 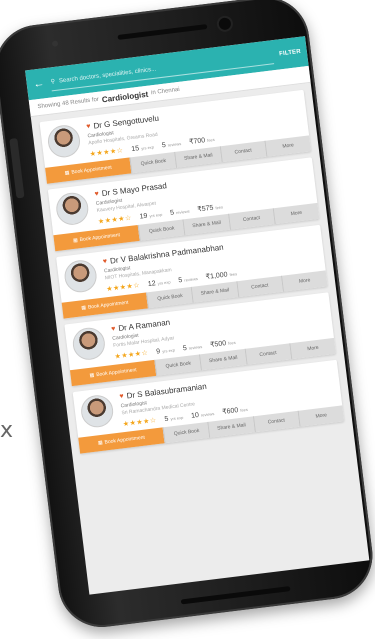 I want to click on fee-stat: ₹700 fees, so click(x=202, y=140).